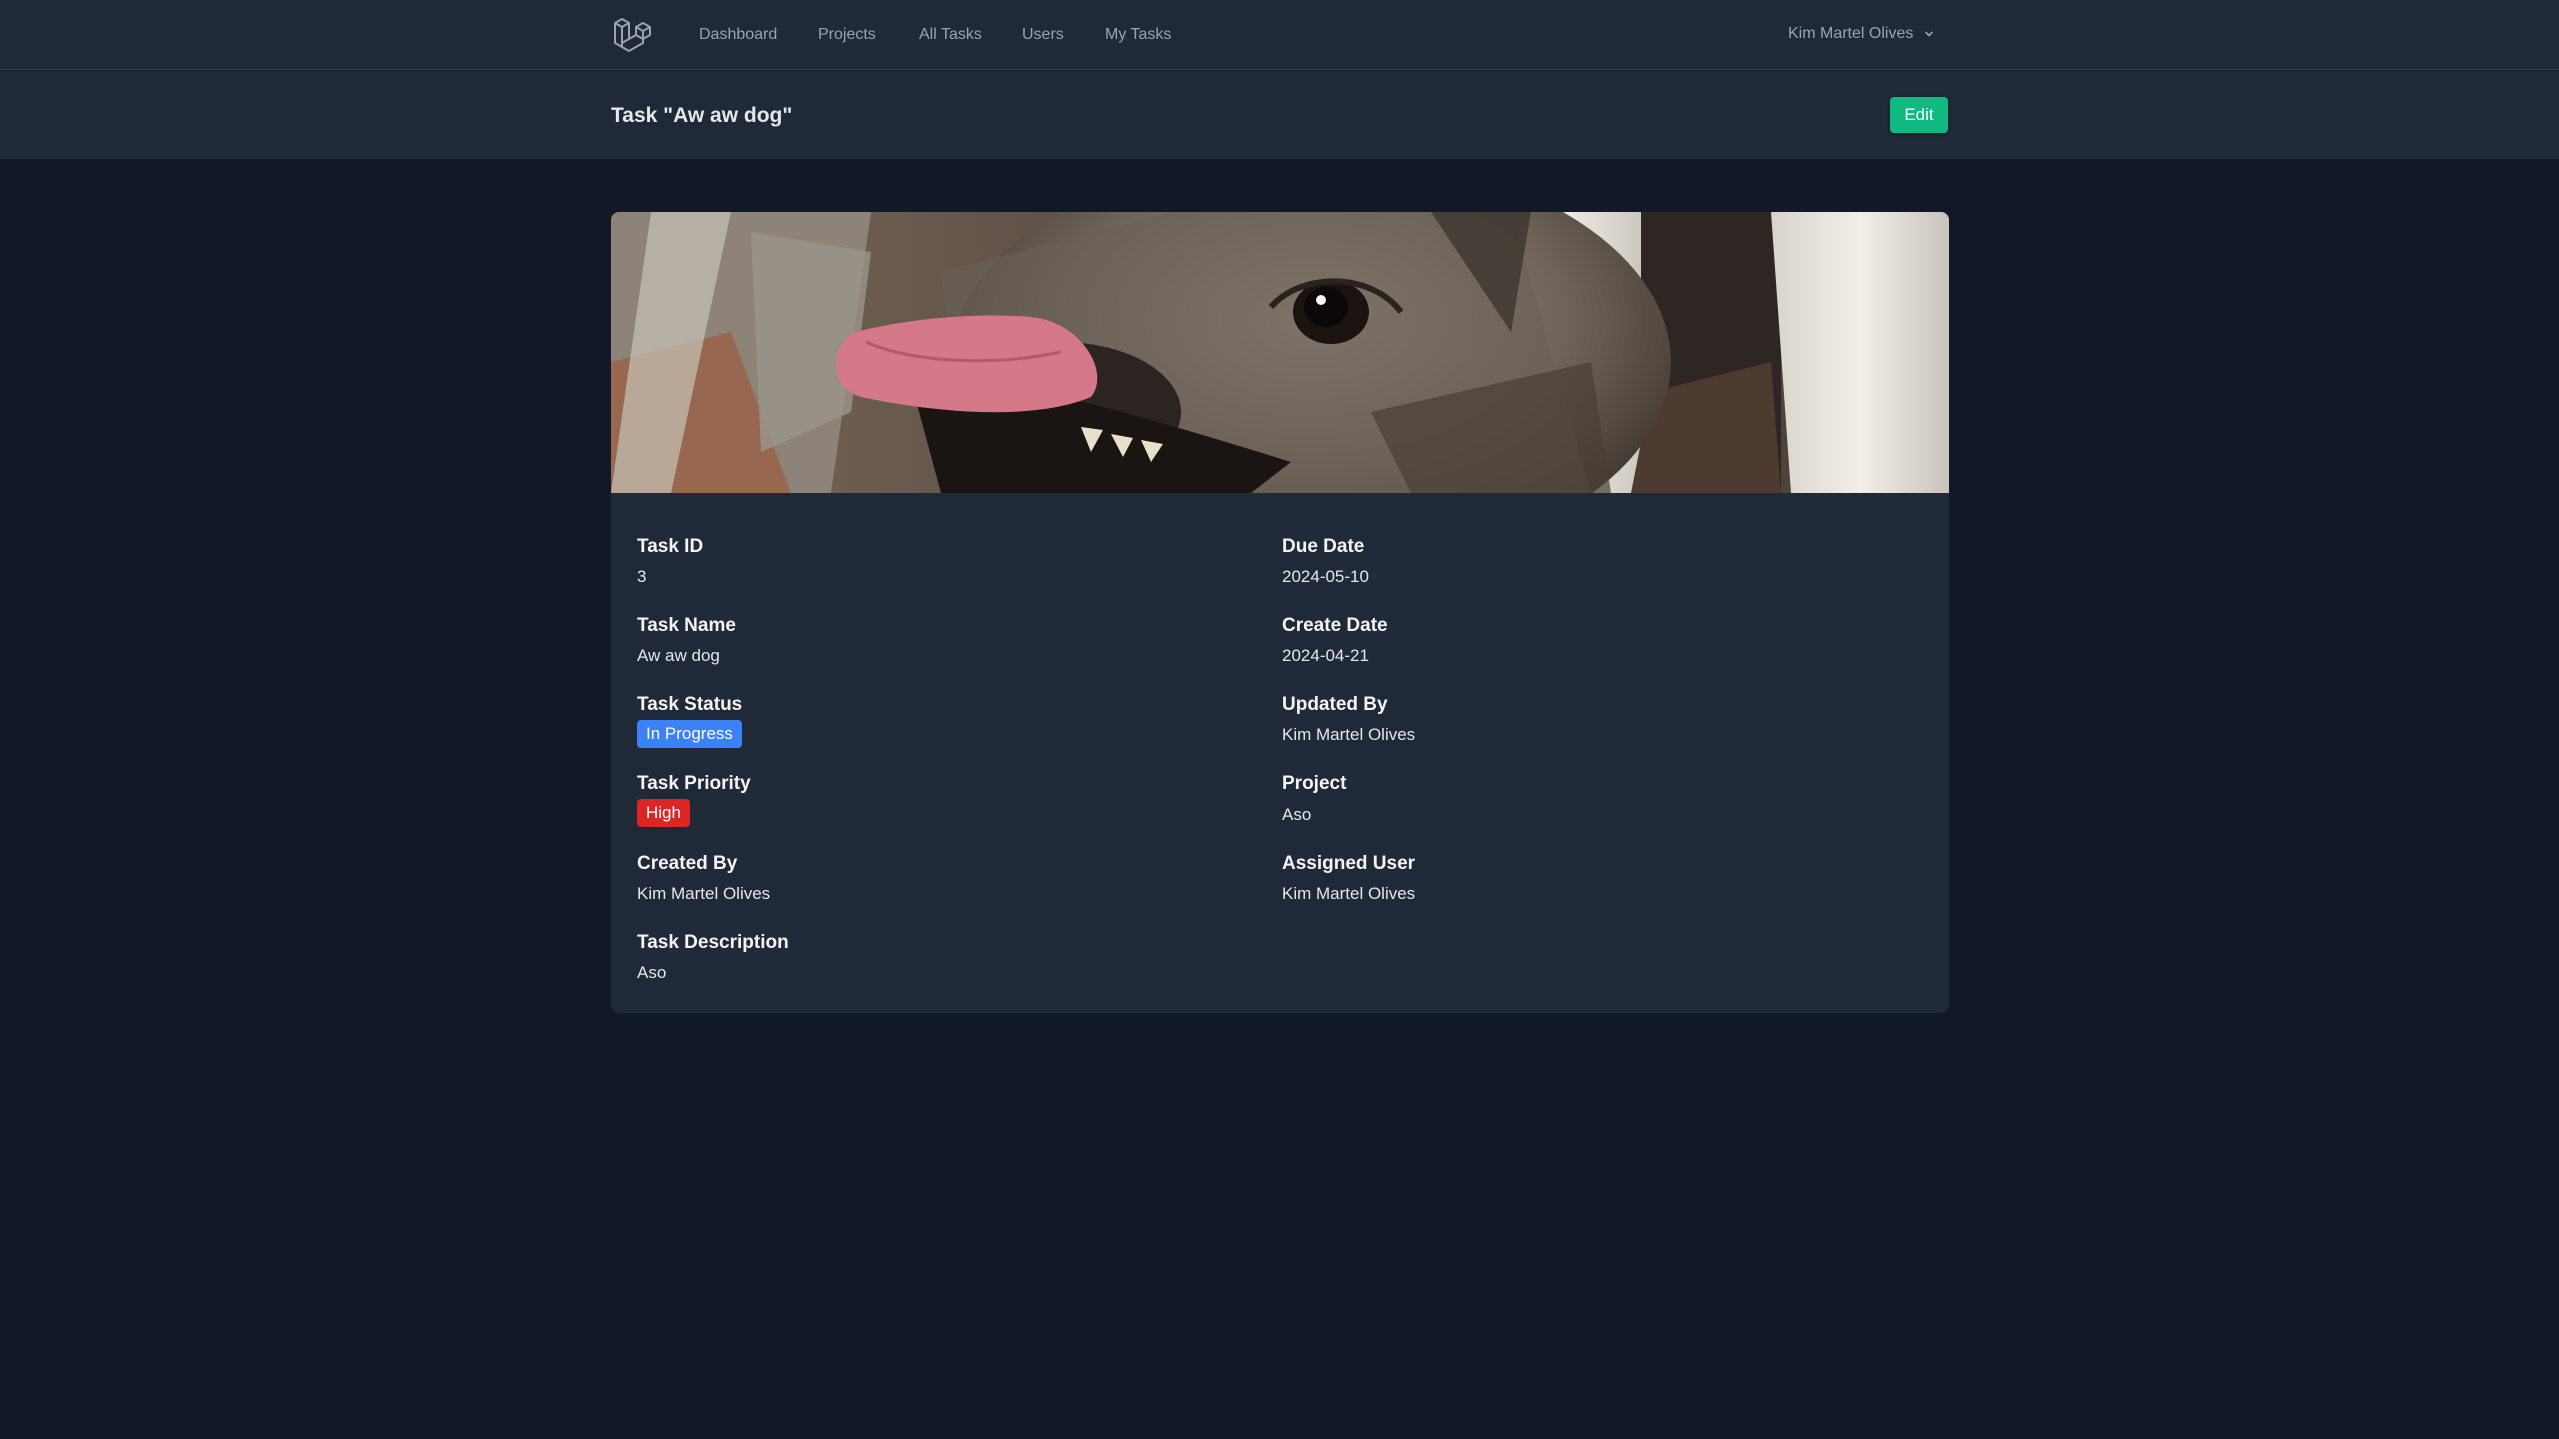 This screenshot has width=2559, height=1439. Describe the element at coordinates (713, 942) in the screenshot. I see `task-description-label: Task Description` at that location.